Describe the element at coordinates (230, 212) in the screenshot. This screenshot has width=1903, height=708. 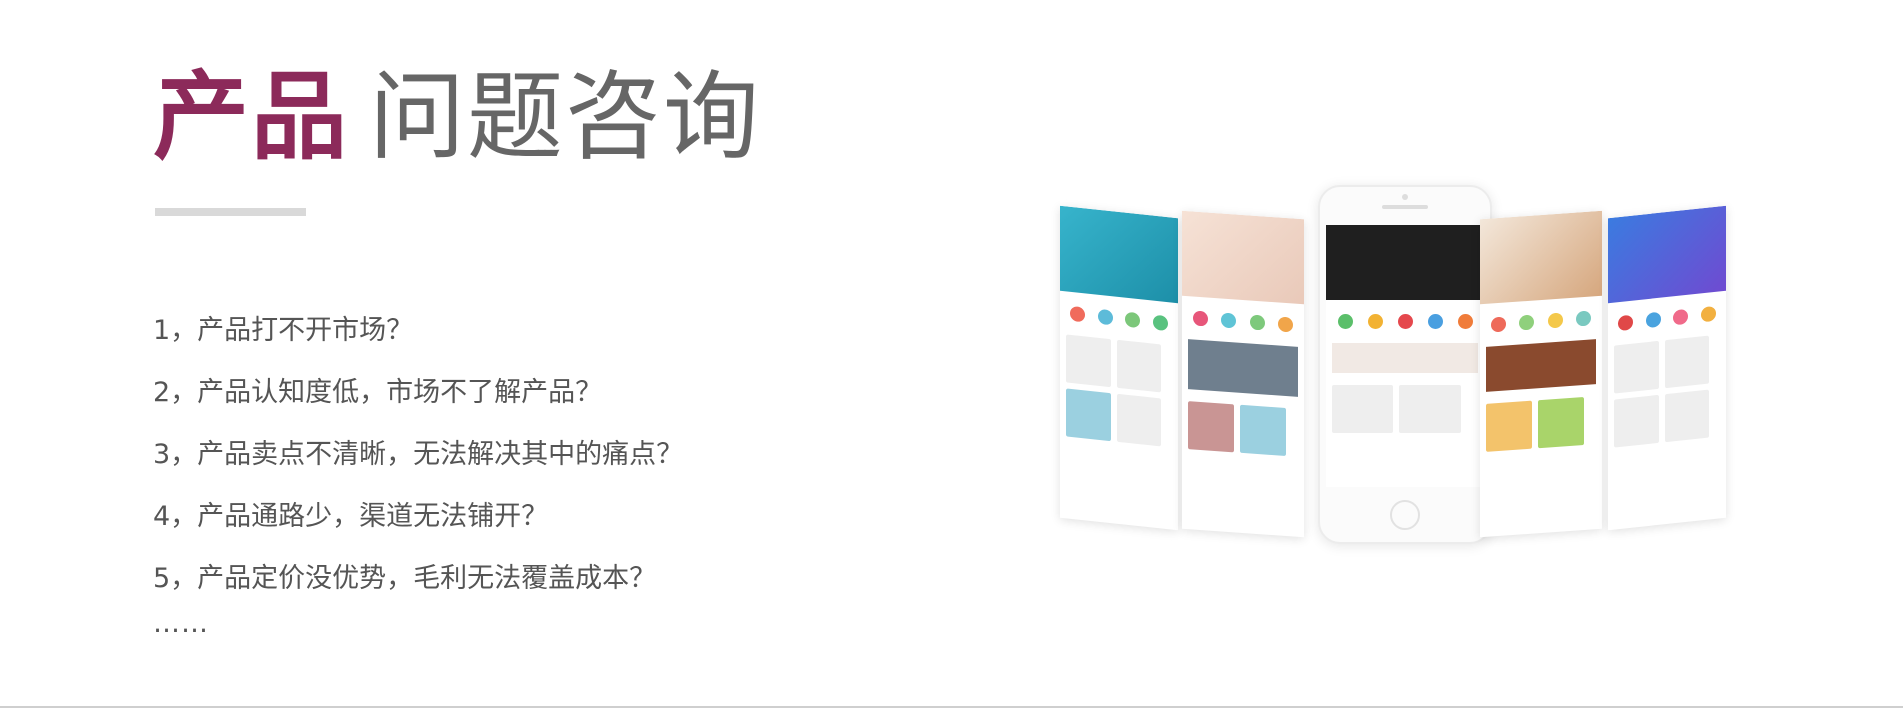
I see `title-divider` at that location.